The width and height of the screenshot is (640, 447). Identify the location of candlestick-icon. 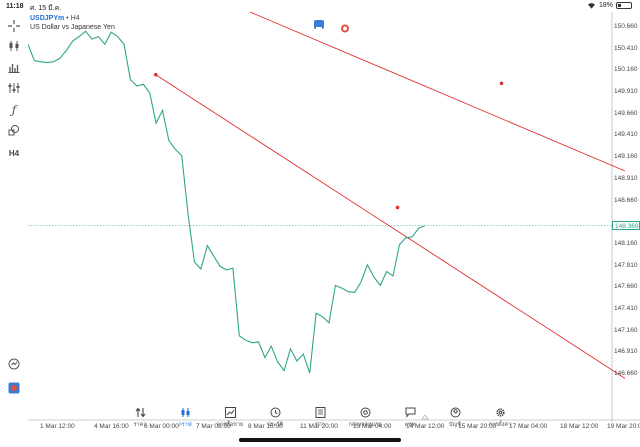
(14, 46).